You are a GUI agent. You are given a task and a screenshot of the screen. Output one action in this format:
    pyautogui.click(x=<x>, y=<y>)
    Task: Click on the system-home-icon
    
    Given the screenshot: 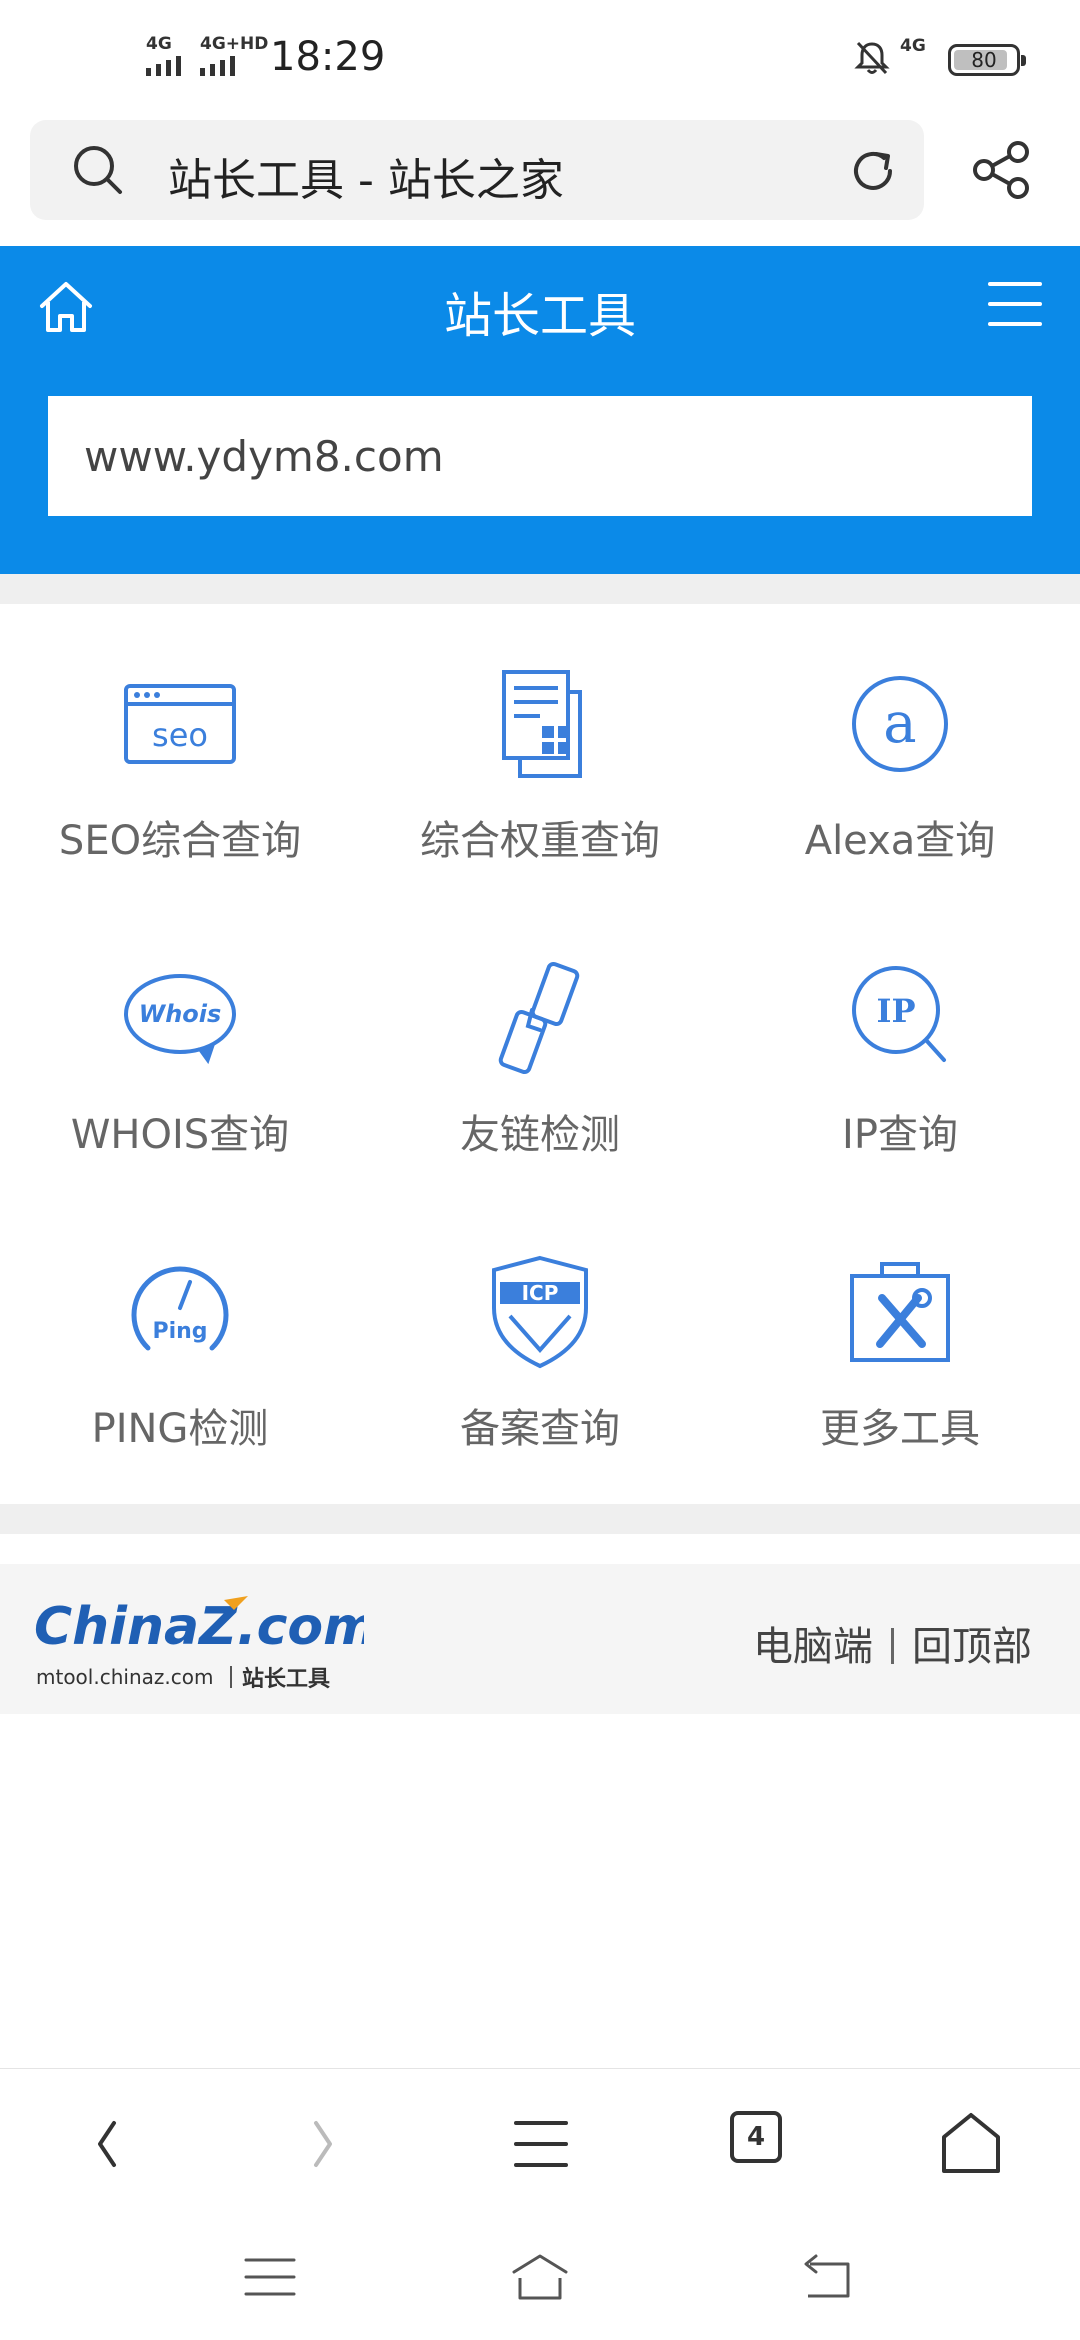 What is the action you would take?
    pyautogui.click(x=540, y=2277)
    